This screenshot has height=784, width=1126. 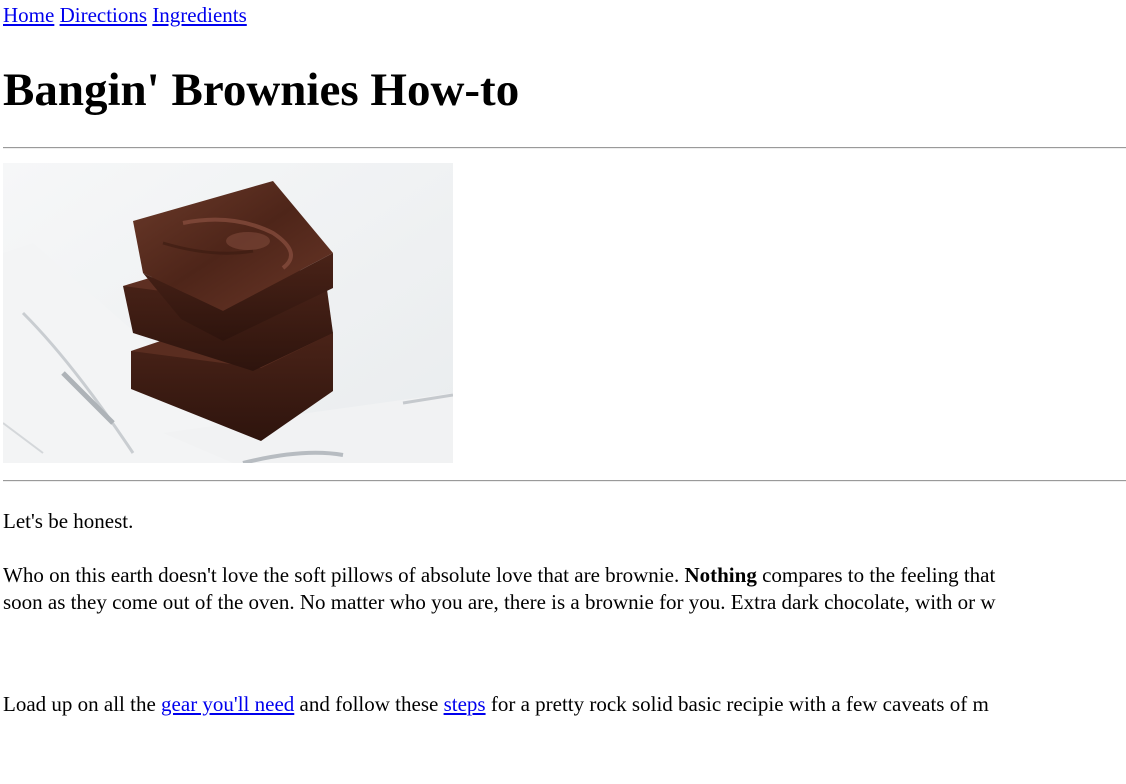 I want to click on cta-text-middle: and follow these, so click(x=369, y=704).